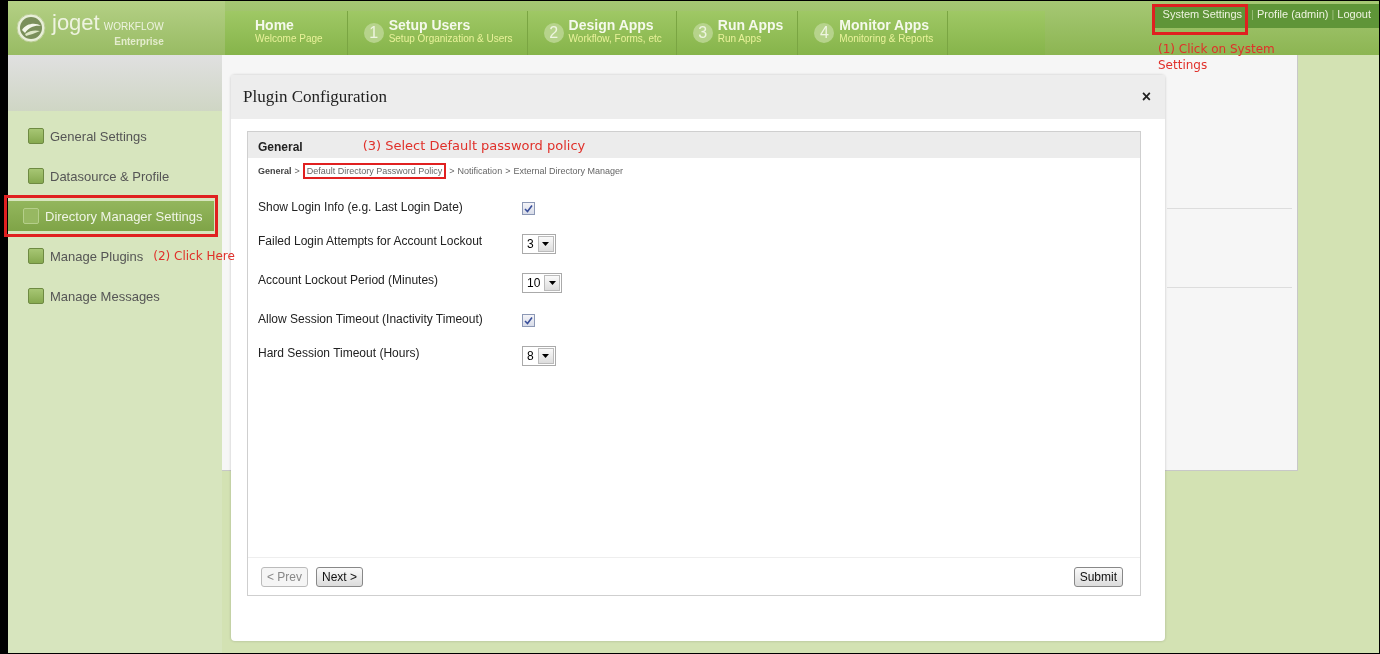  I want to click on annotation-note: (2) Click Here, so click(194, 256).